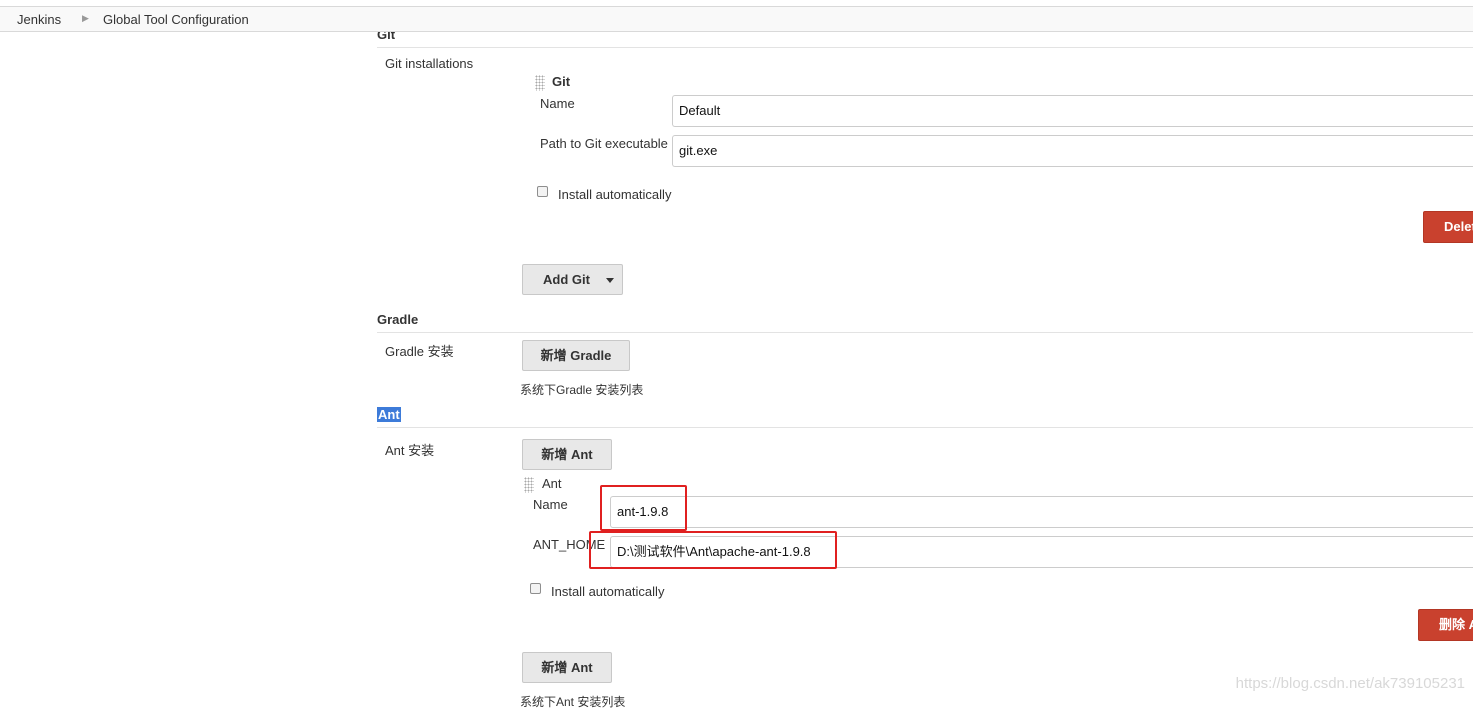 The width and height of the screenshot is (1473, 710). What do you see at coordinates (1072, 111) in the screenshot?
I see `git-name-input: Default` at bounding box center [1072, 111].